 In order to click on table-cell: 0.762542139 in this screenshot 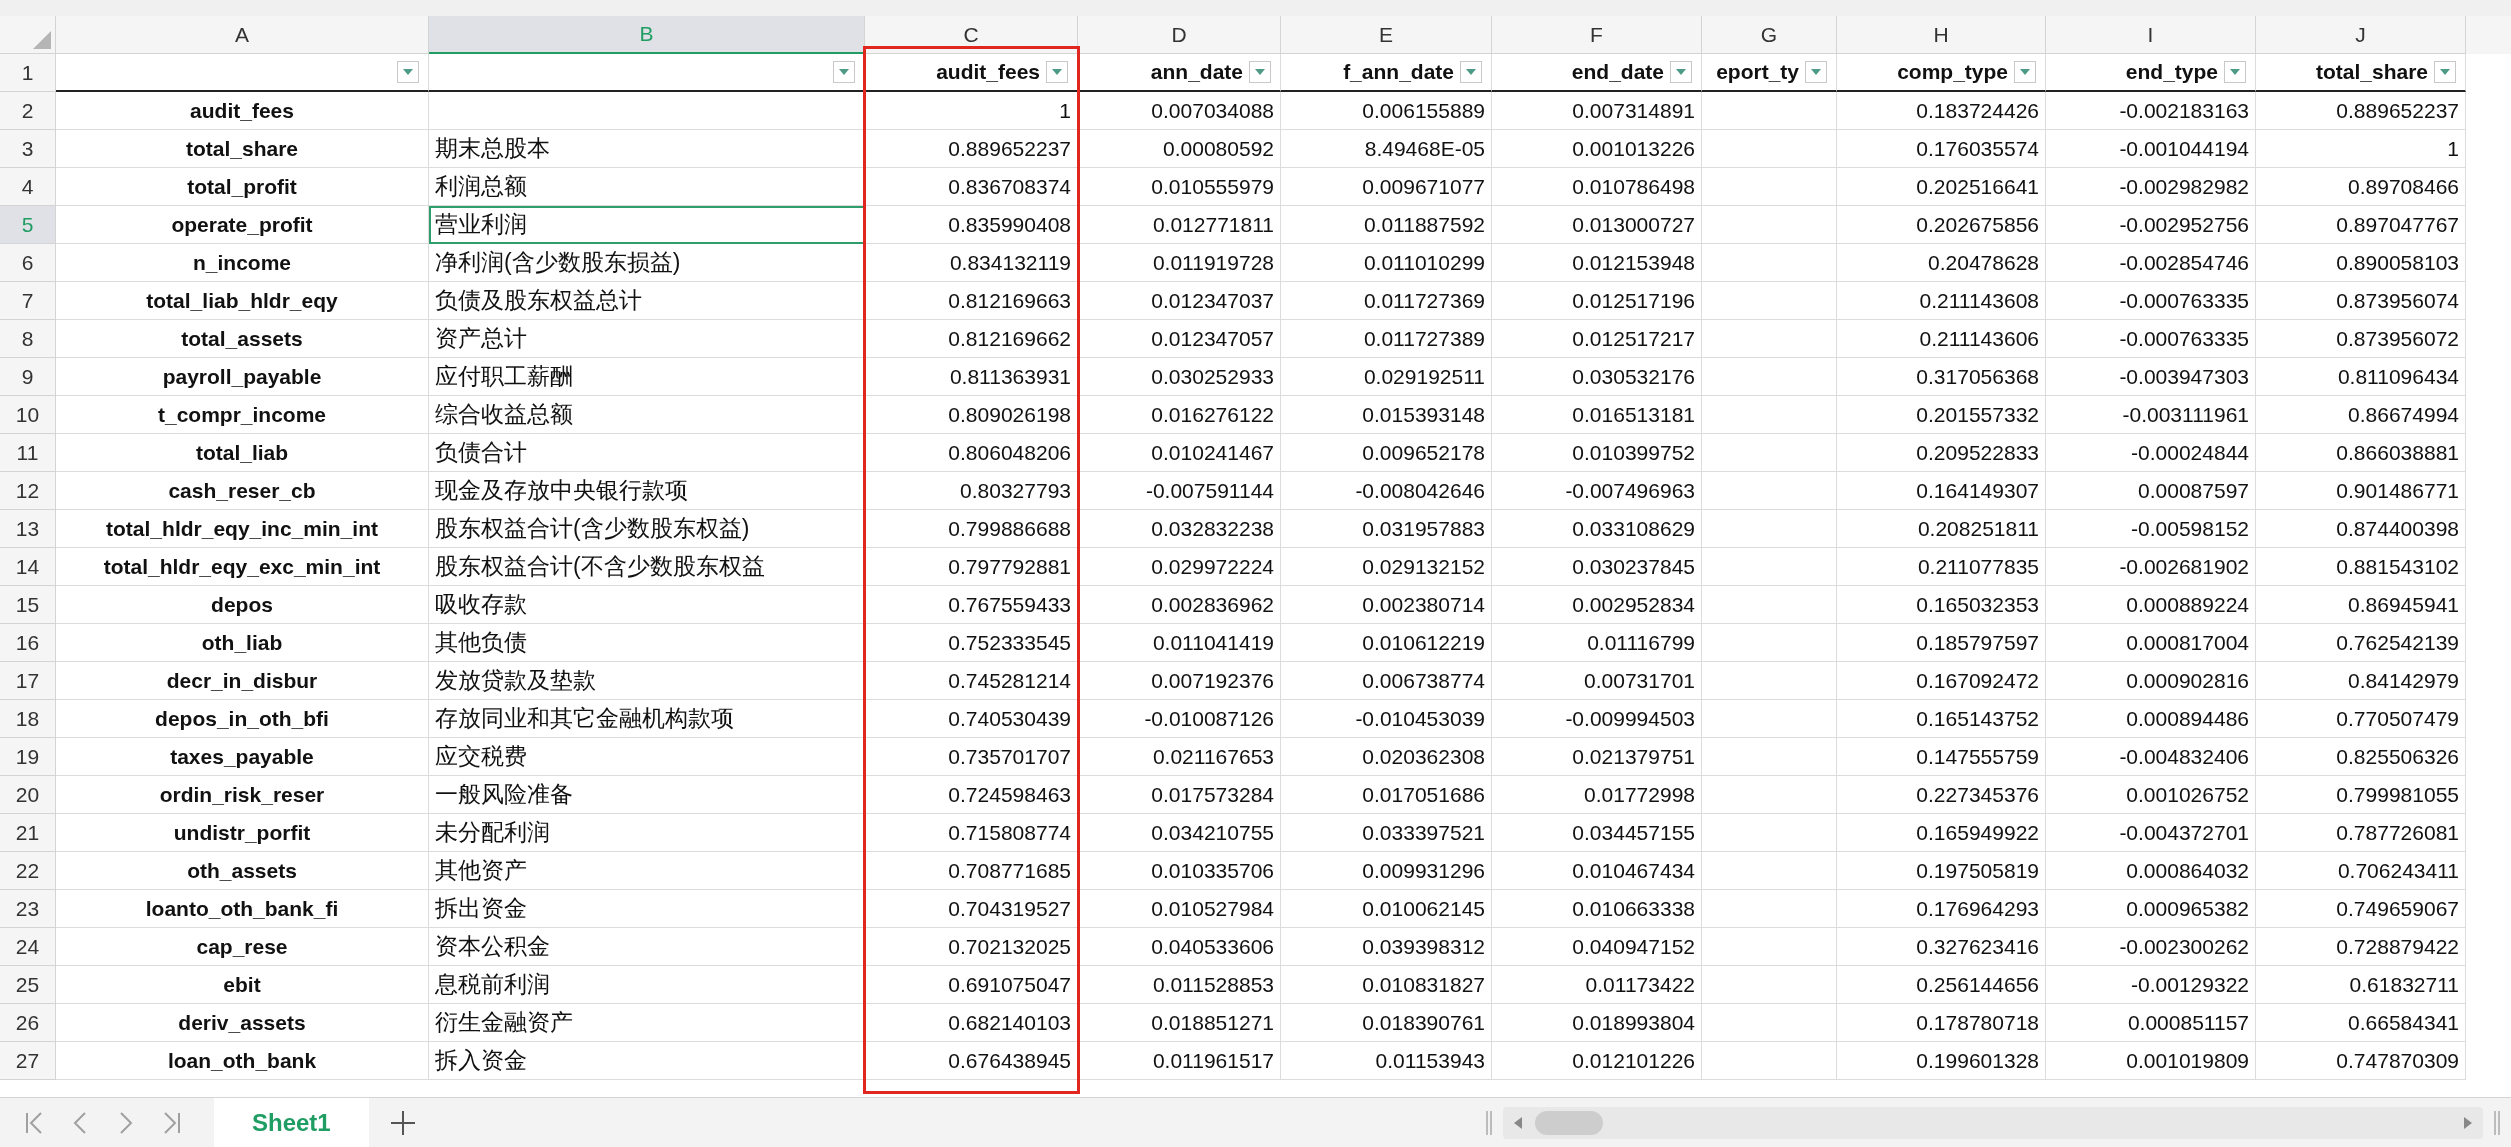, I will do `click(2361, 643)`.